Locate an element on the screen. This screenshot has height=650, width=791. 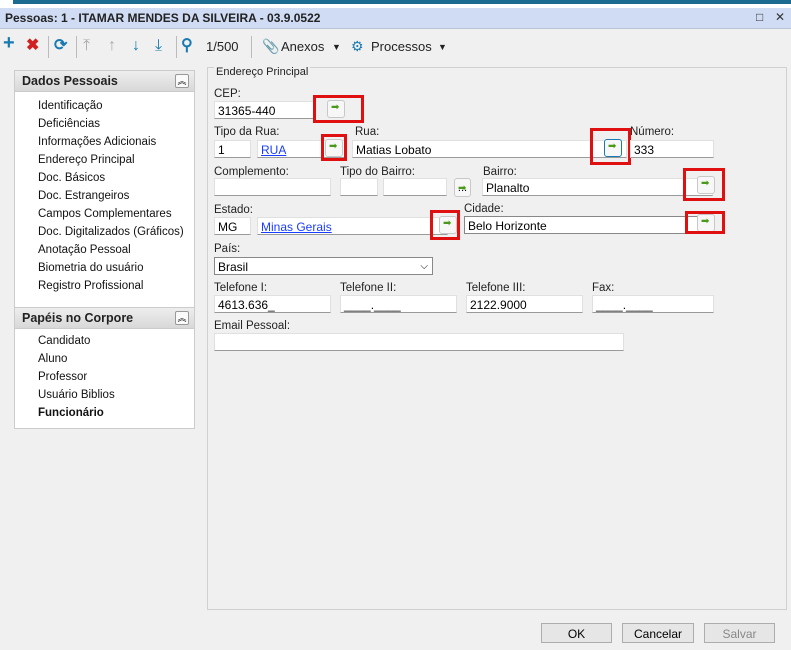
rua-input: Matias Lobato is located at coordinates (489, 149).